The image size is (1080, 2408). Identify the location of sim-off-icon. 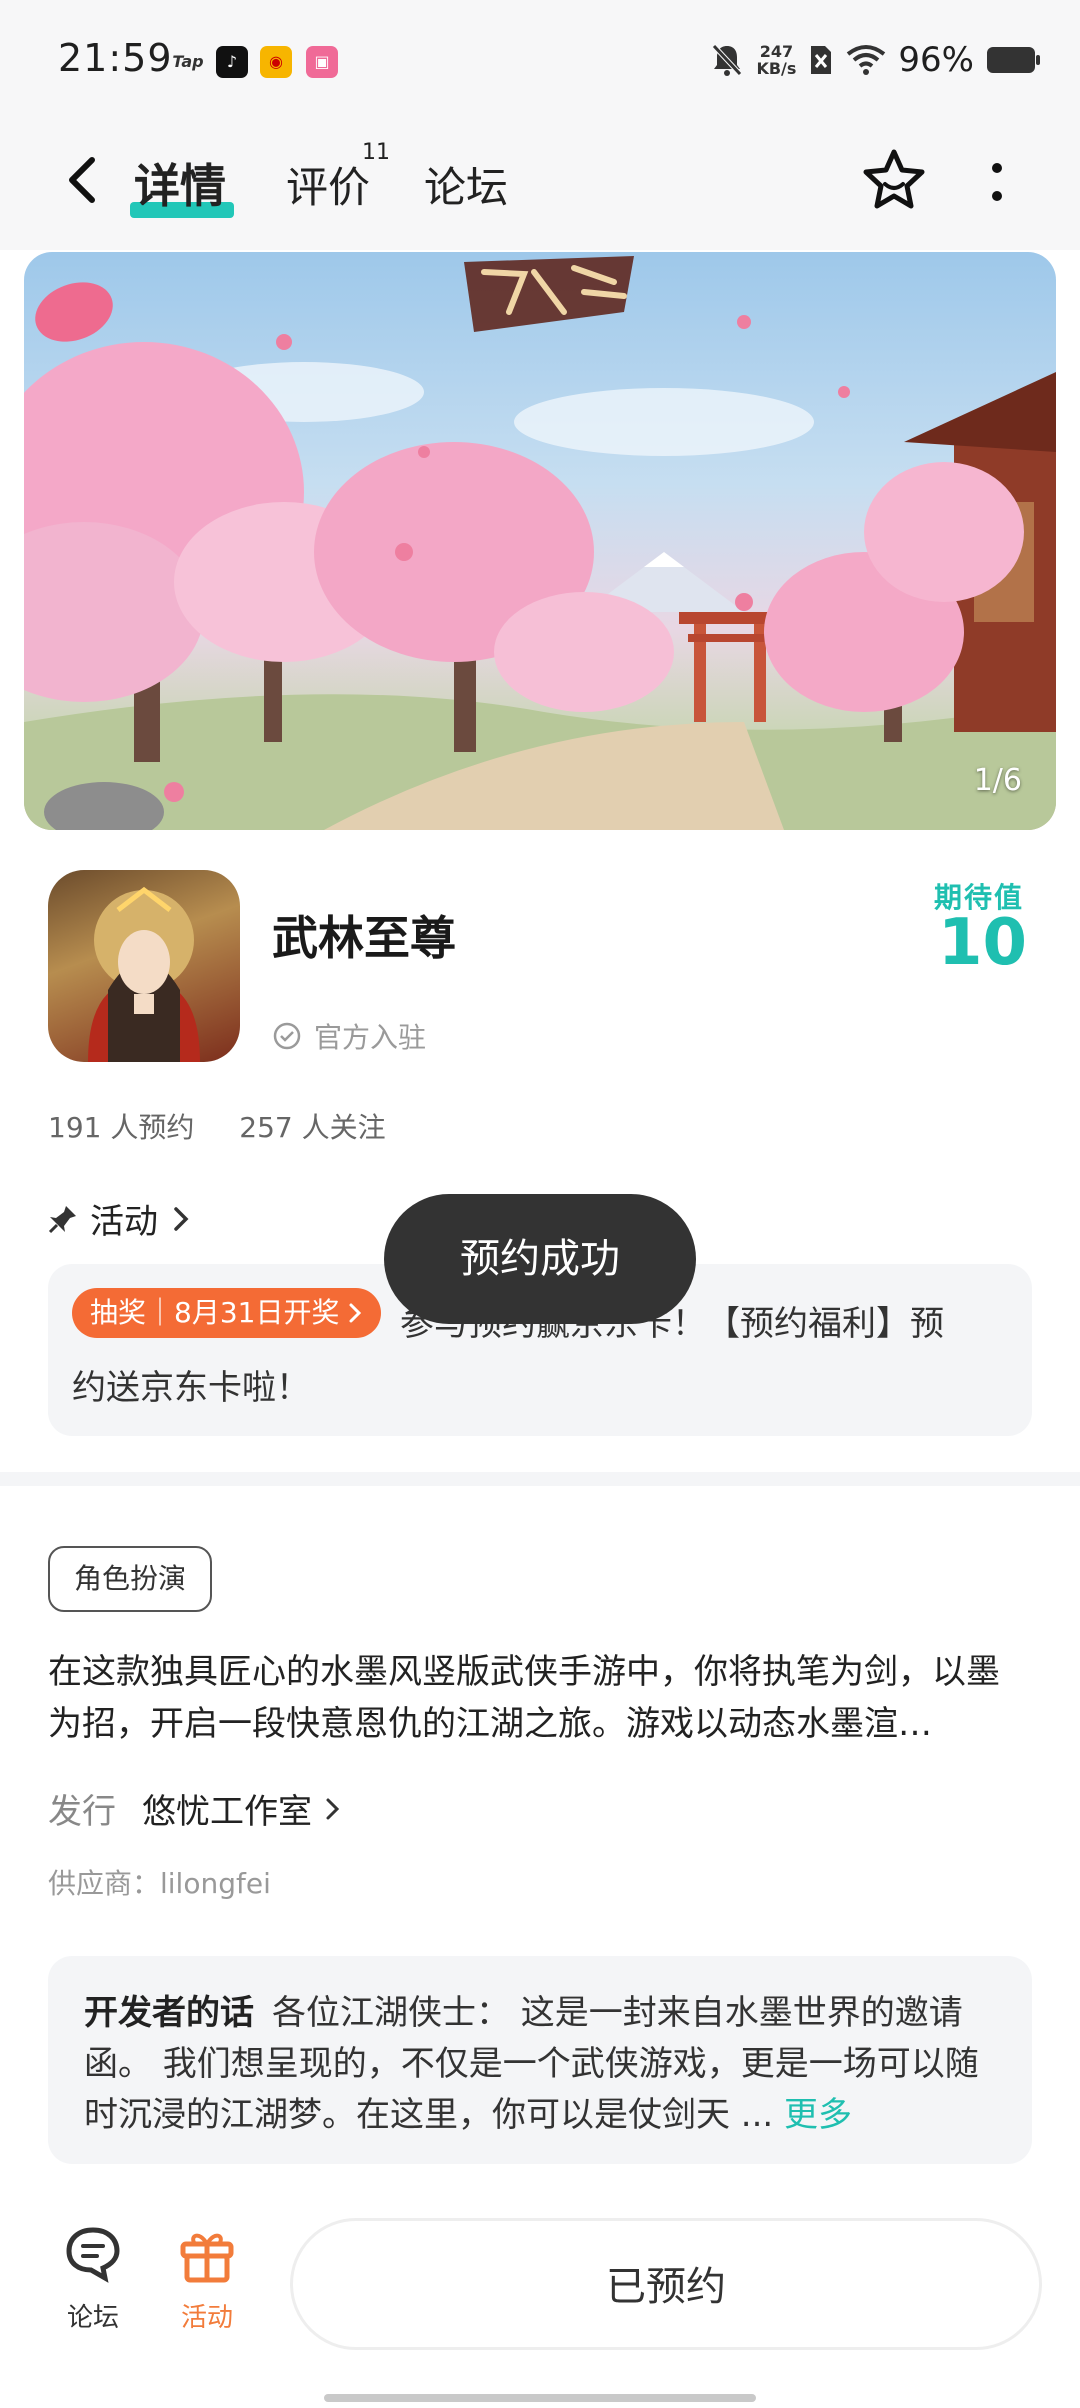
(821, 60).